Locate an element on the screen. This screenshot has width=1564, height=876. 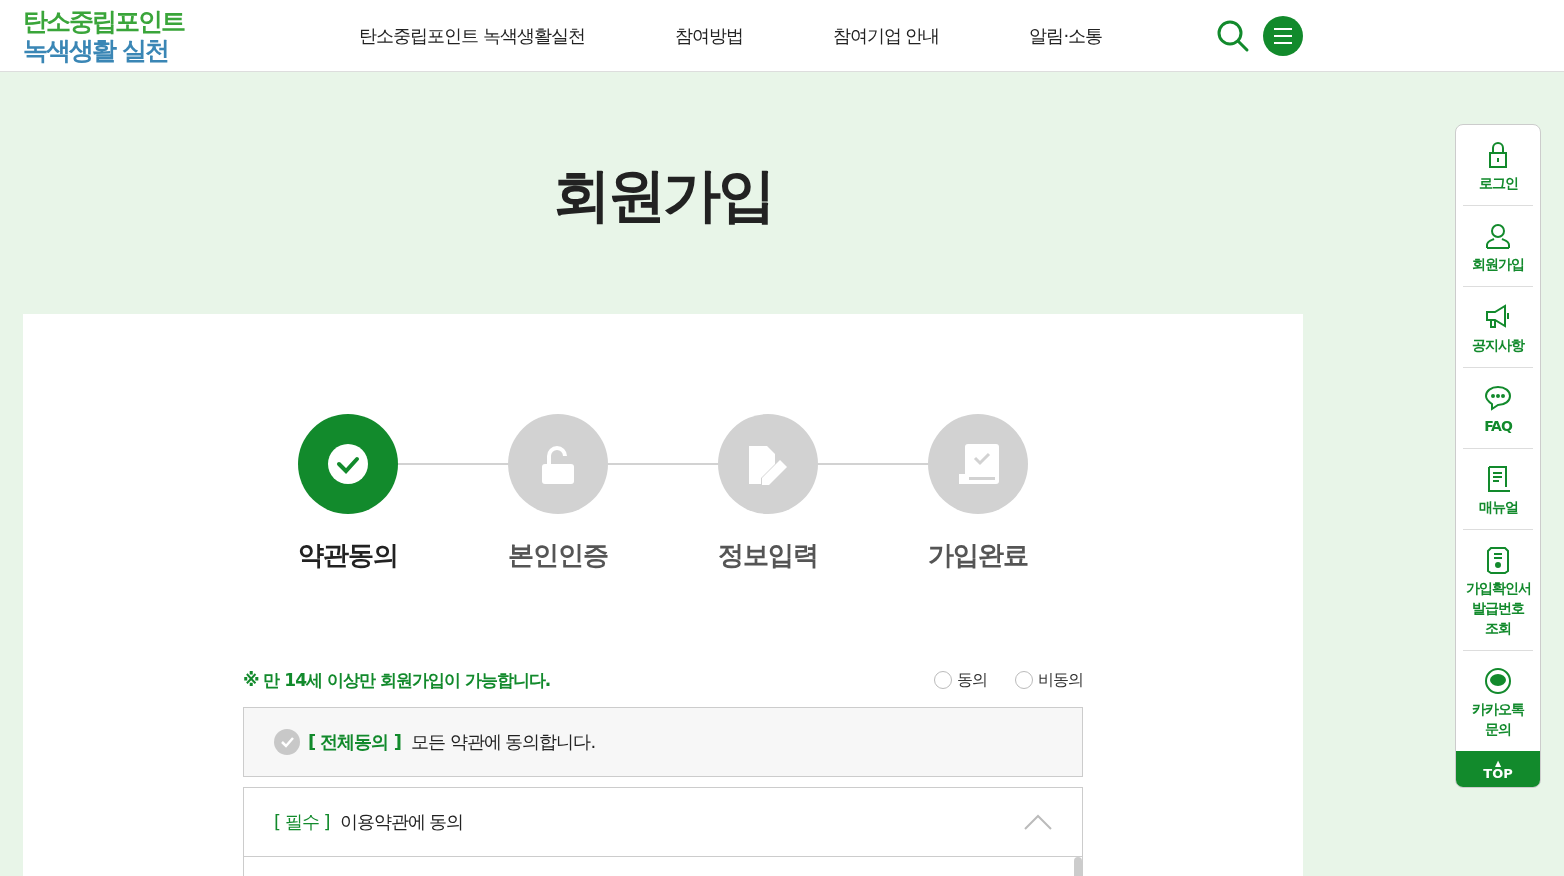
certificate-icon is located at coordinates (1498, 560).